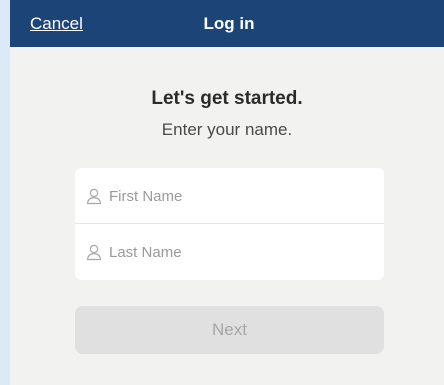  What do you see at coordinates (227, 98) in the screenshot?
I see `heading: Let's get started.` at bounding box center [227, 98].